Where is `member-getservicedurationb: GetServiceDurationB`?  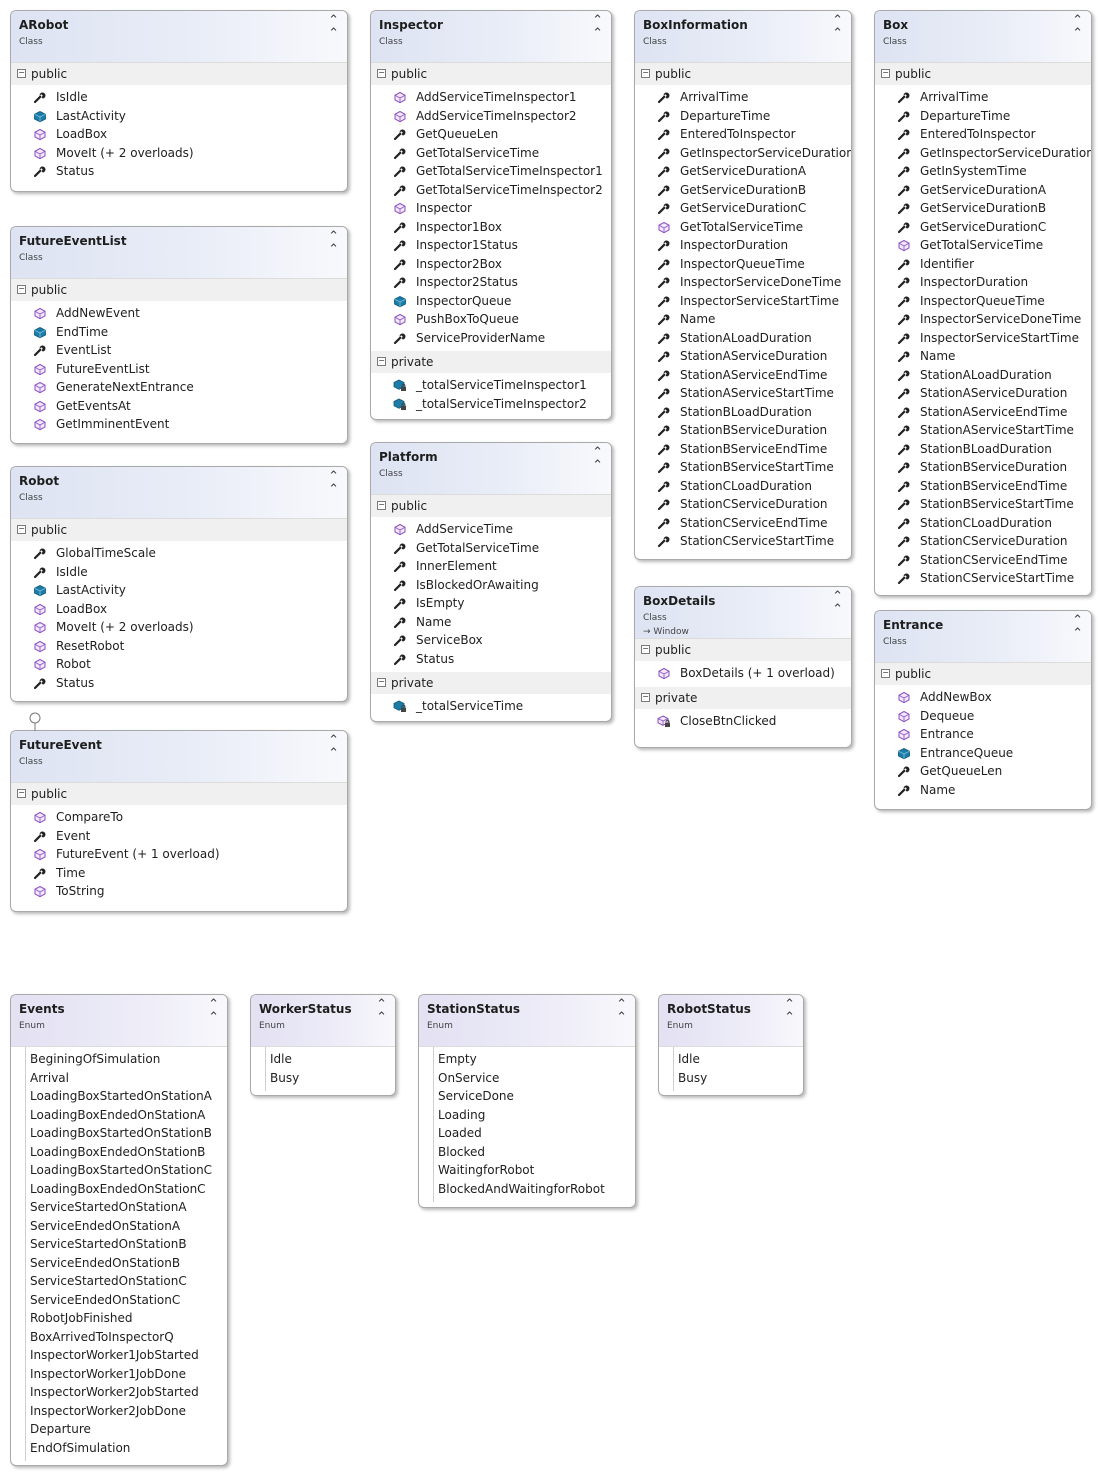
member-getservicedurationb: GetServiceDurationB is located at coordinates (743, 190).